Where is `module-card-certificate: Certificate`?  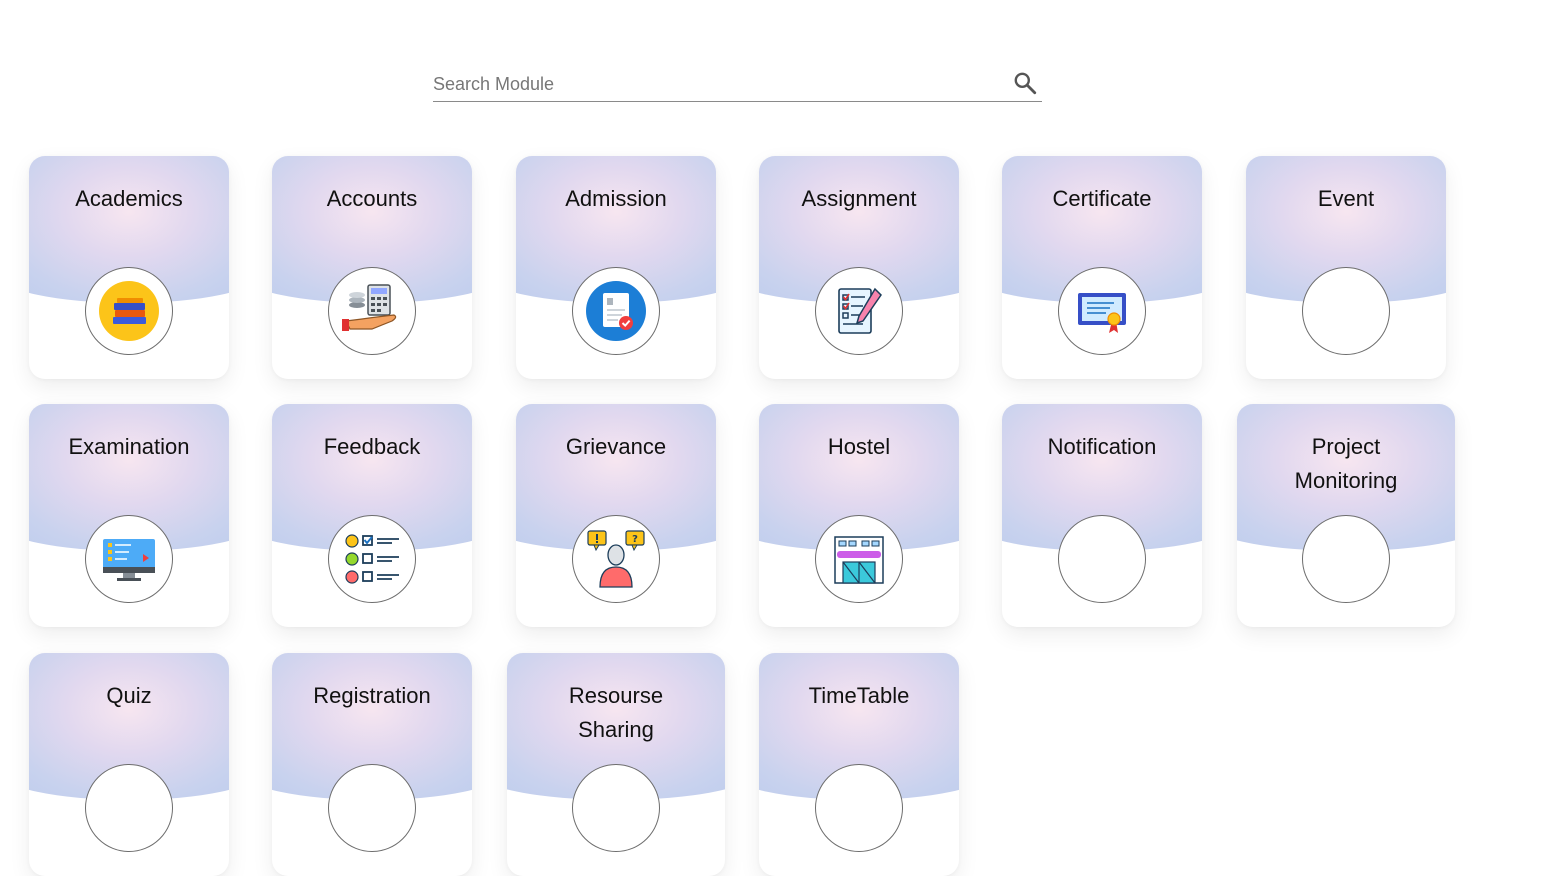 module-card-certificate: Certificate is located at coordinates (1102, 267).